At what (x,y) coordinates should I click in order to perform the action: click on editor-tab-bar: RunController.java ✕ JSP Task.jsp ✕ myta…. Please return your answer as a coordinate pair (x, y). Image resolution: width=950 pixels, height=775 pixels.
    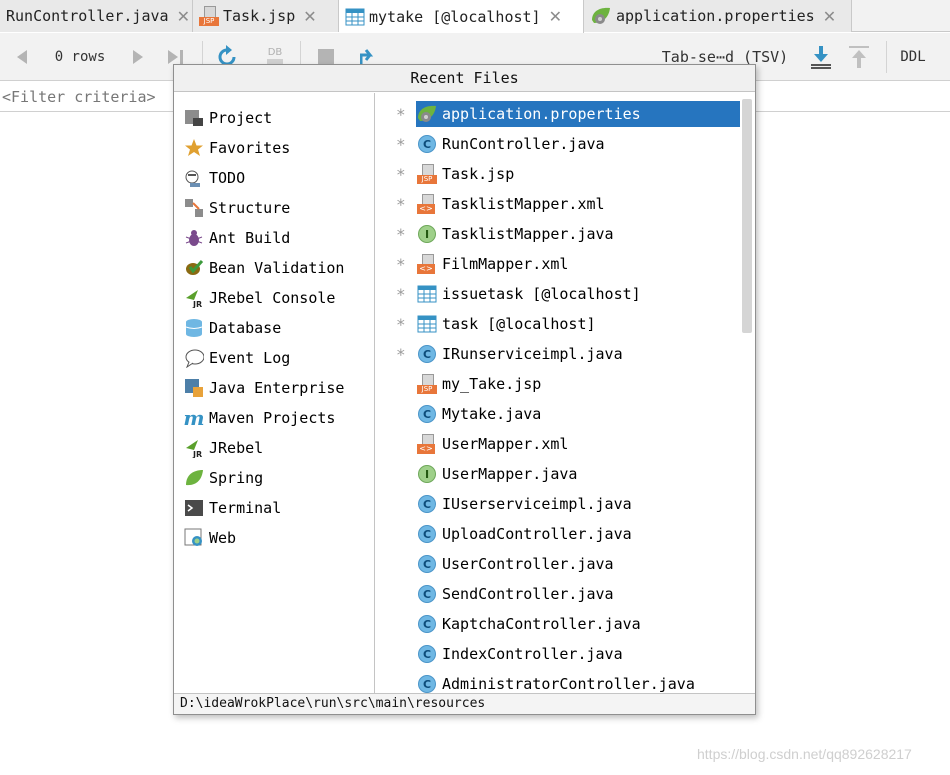
    Looking at the image, I should click on (475, 16).